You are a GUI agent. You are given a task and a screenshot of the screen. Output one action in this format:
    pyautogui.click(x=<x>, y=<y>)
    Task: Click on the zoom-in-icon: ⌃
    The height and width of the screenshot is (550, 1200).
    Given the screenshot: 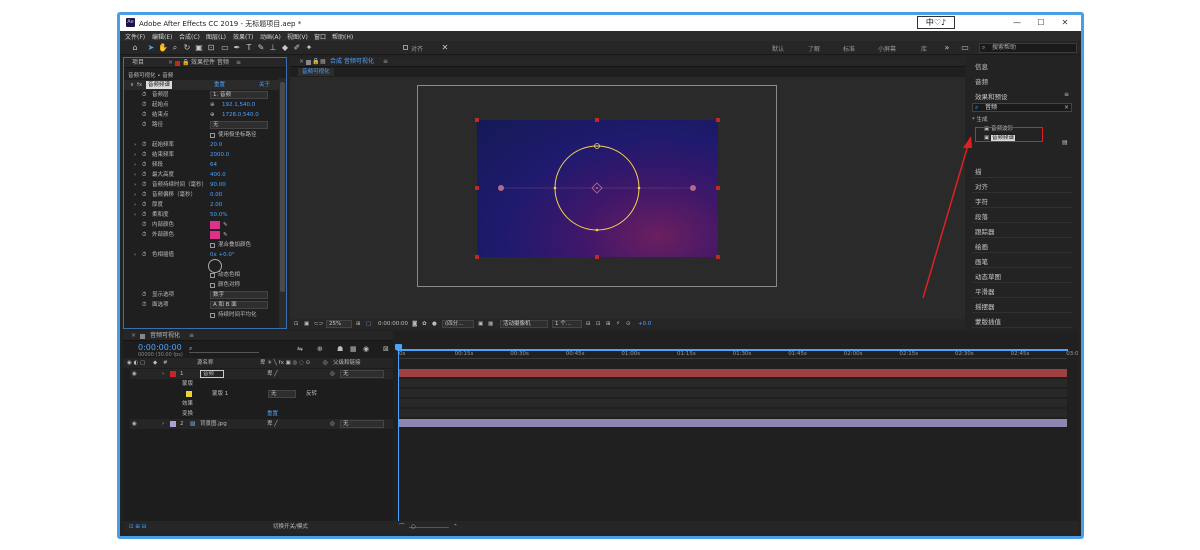 What is the action you would take?
    pyautogui.click(x=455, y=527)
    